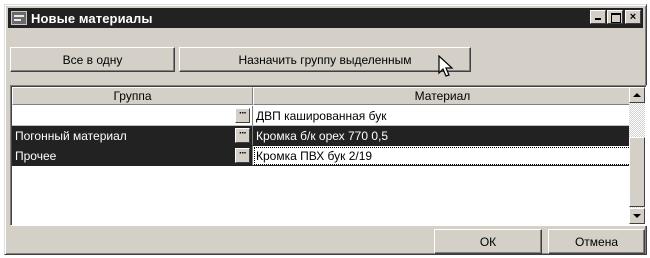 The height and width of the screenshot is (258, 650). I want to click on mouse-cursor-icon, so click(446, 66).